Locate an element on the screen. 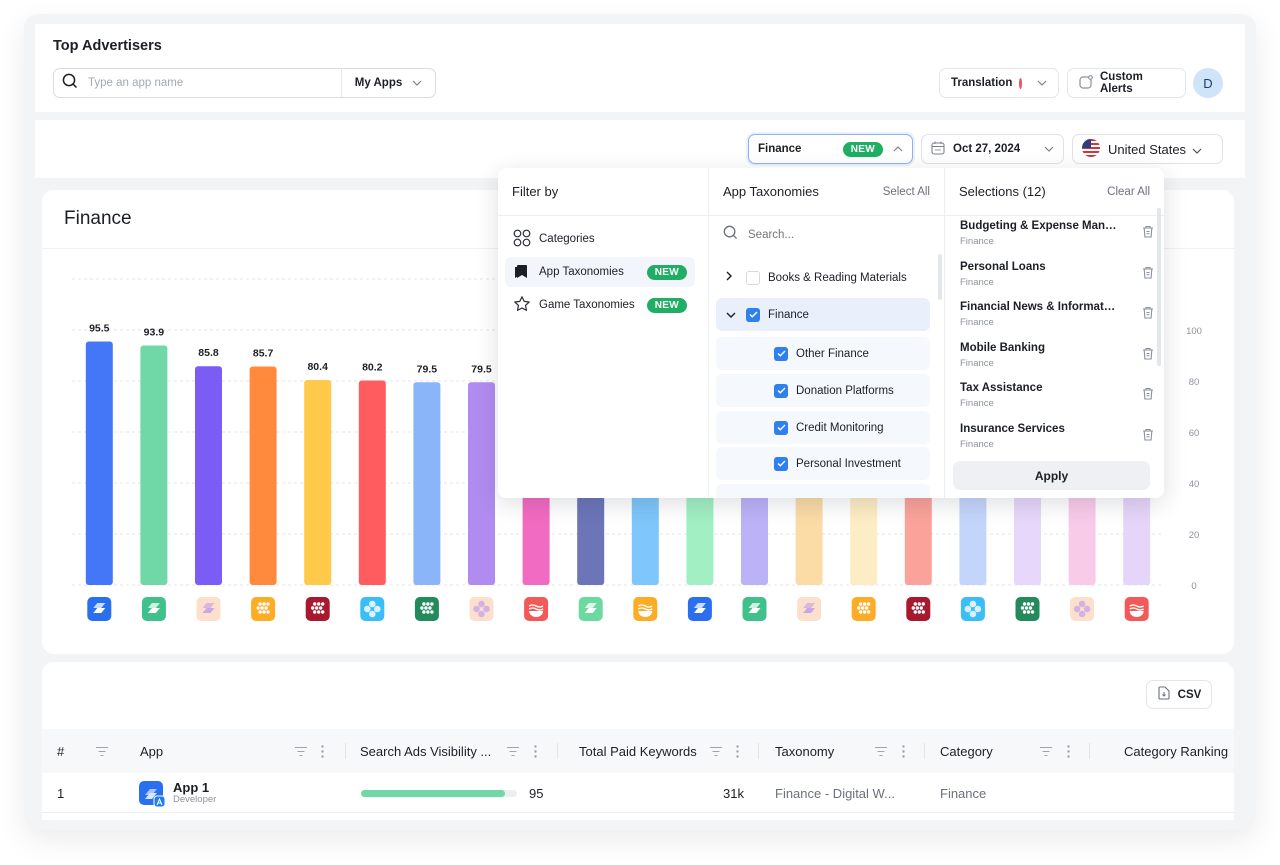 This screenshot has width=1280, height=865. avatar: D is located at coordinates (1208, 83).